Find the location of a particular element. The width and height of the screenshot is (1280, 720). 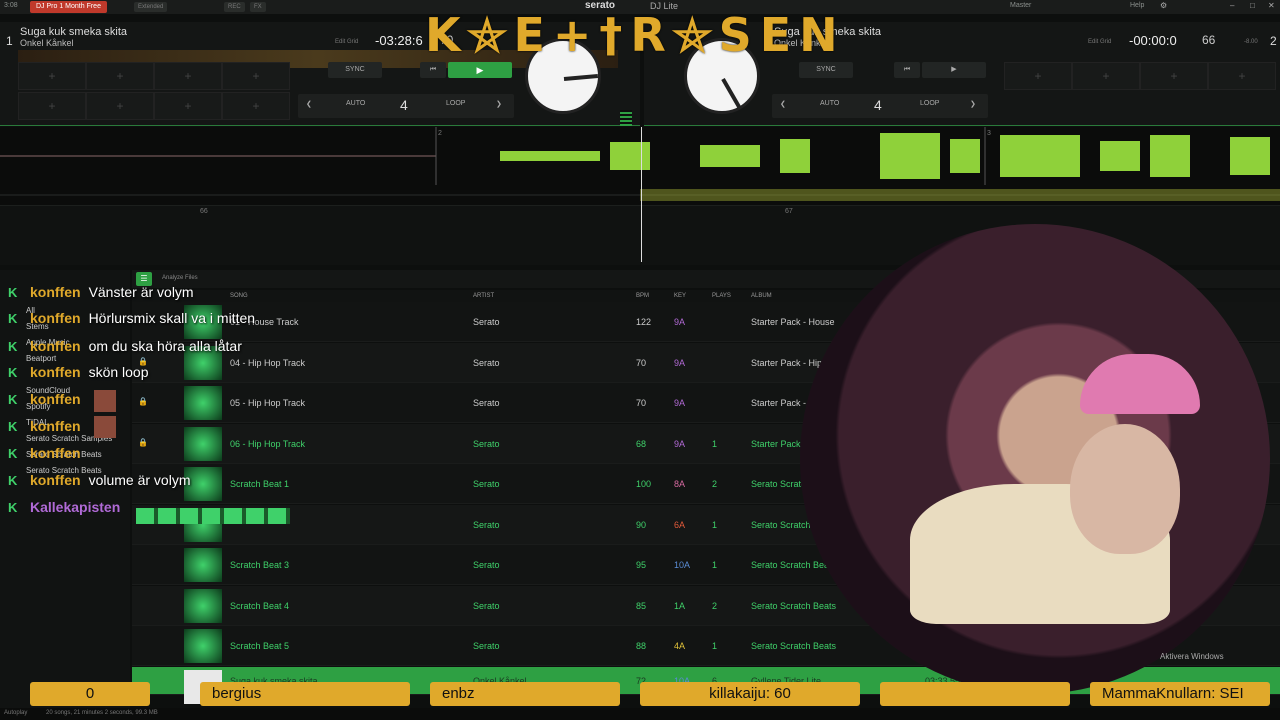

chat-text: skön loop is located at coordinates (118, 372).